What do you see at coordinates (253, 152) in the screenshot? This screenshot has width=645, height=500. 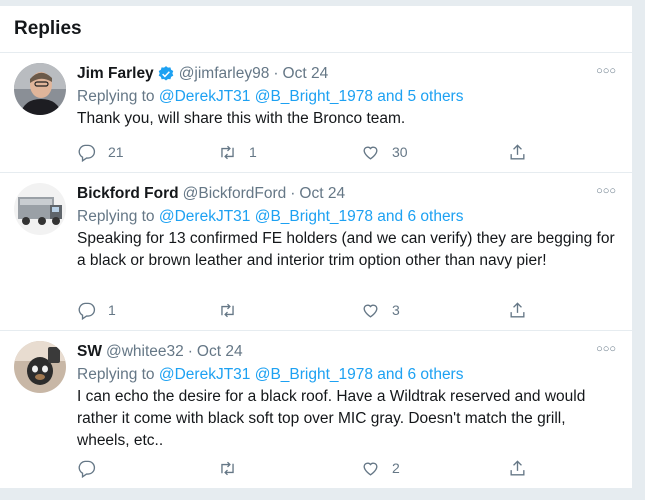 I see `retweet-count: 1` at bounding box center [253, 152].